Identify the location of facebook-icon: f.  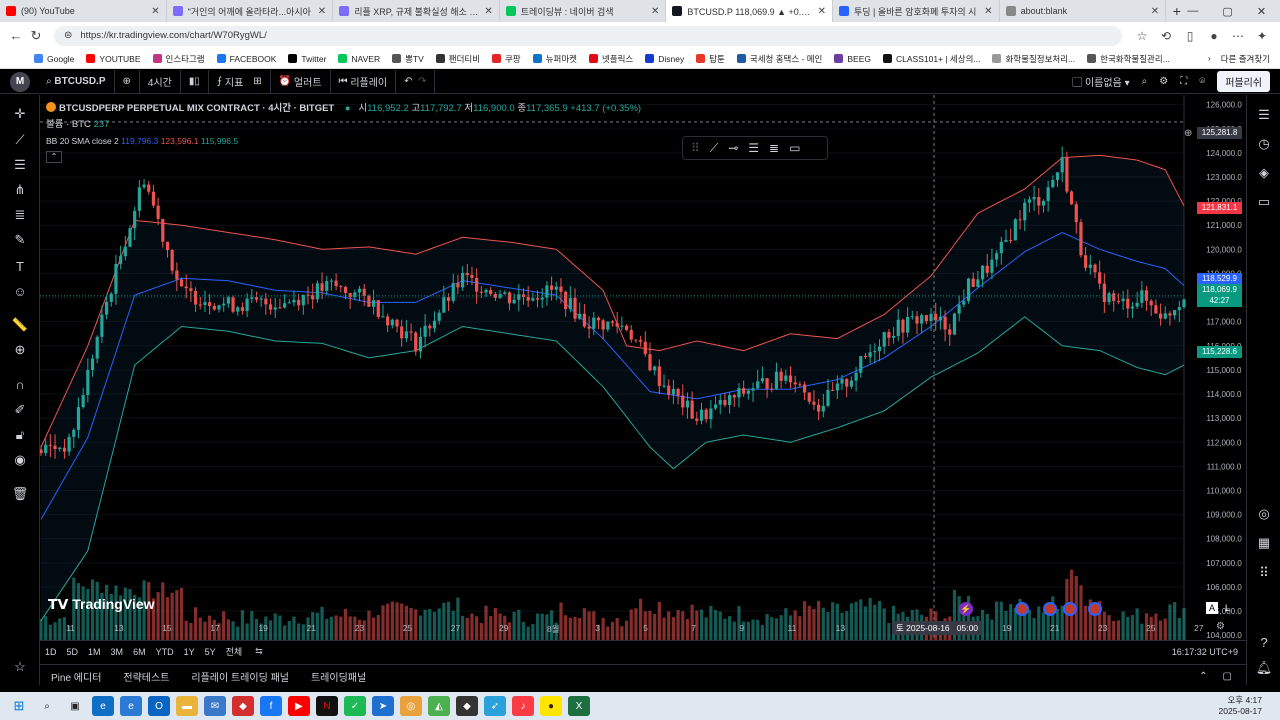
(271, 706).